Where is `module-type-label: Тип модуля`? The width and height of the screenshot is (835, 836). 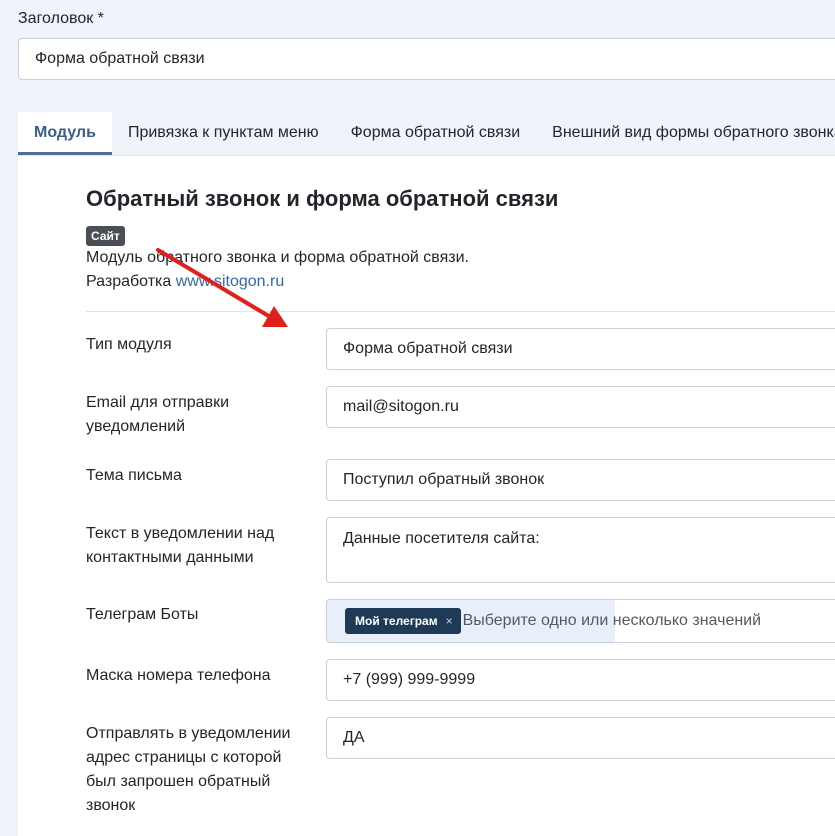 module-type-label: Тип модуля is located at coordinates (129, 344).